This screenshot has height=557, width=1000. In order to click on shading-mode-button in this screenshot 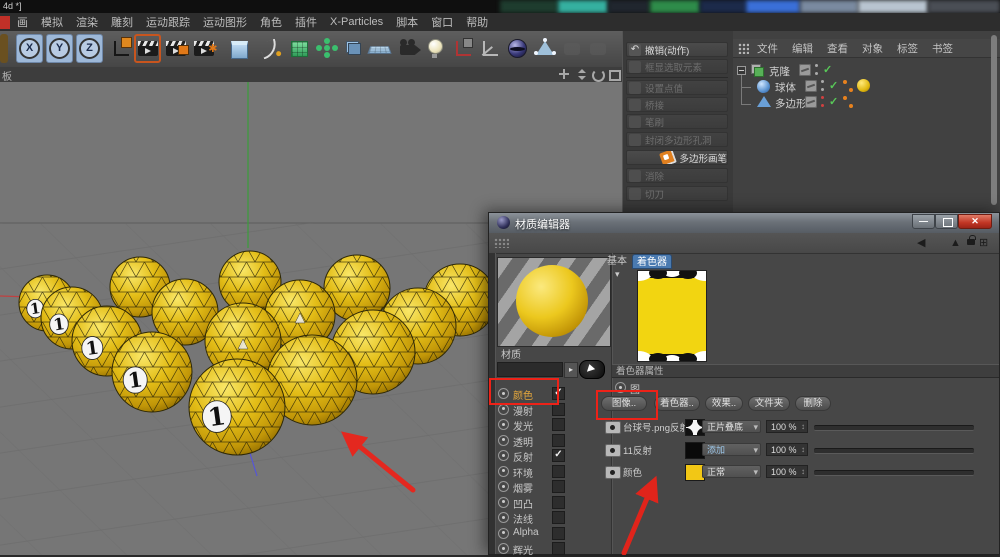, I will do `click(517, 48)`.